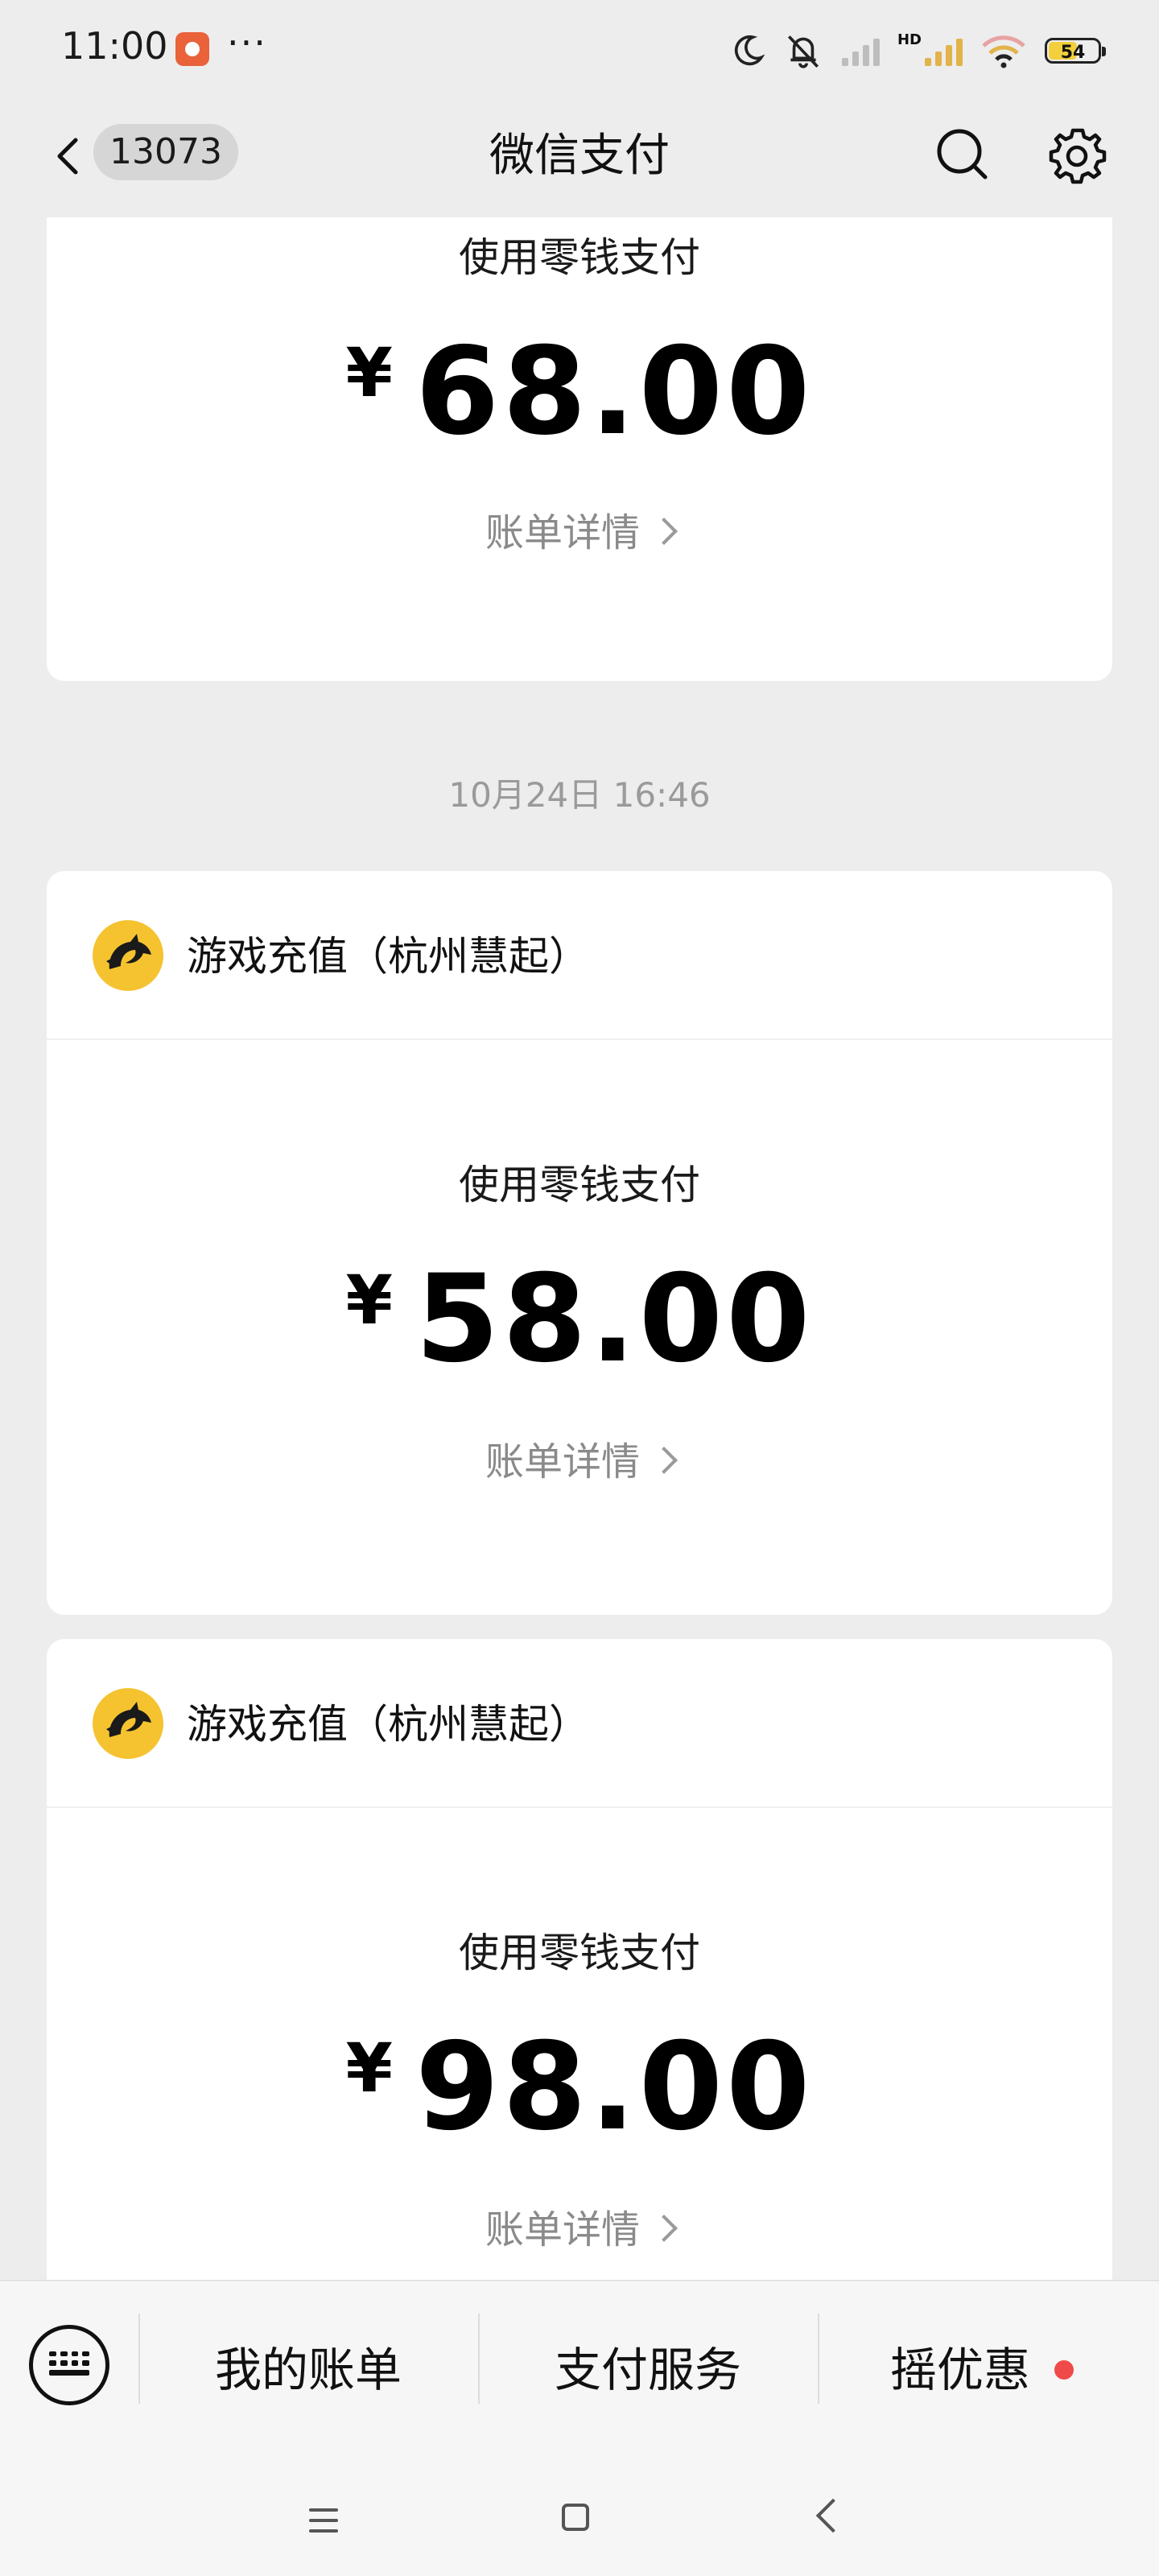 This screenshot has height=2576, width=1159. Describe the element at coordinates (944, 50) in the screenshot. I see `signal-2-icon` at that location.